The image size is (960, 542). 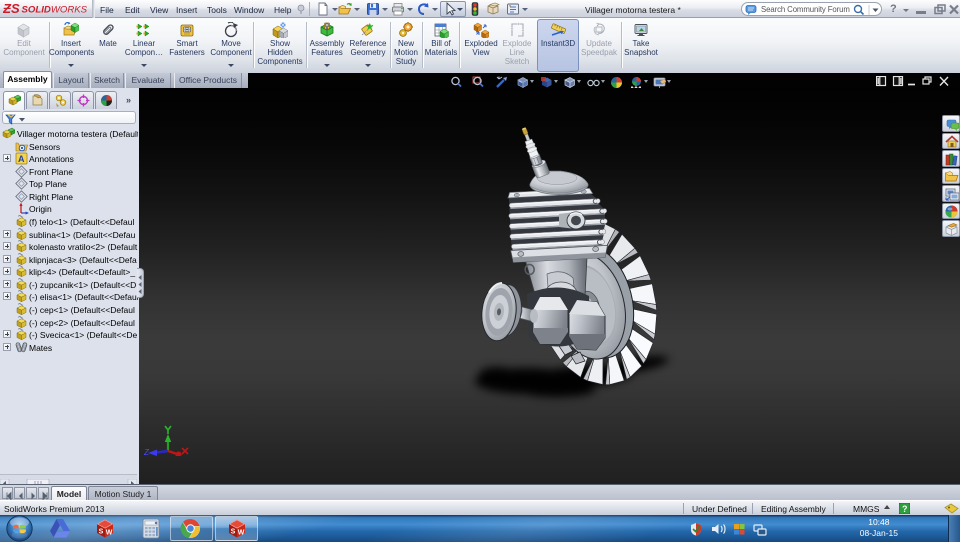 I want to click on svg-text: ƵS, so click(x=11, y=9).